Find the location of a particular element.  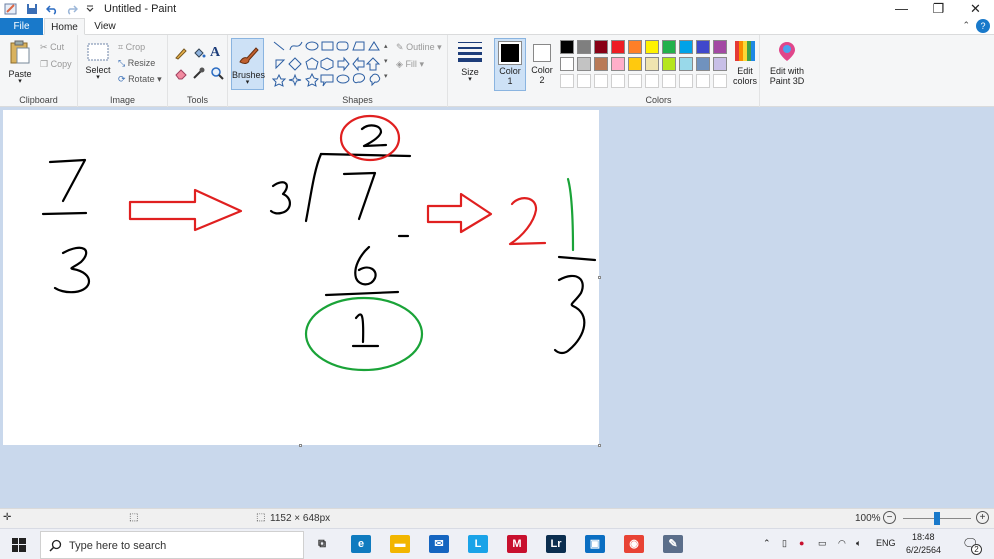

tray-time: 18:48 is located at coordinates (923, 537).